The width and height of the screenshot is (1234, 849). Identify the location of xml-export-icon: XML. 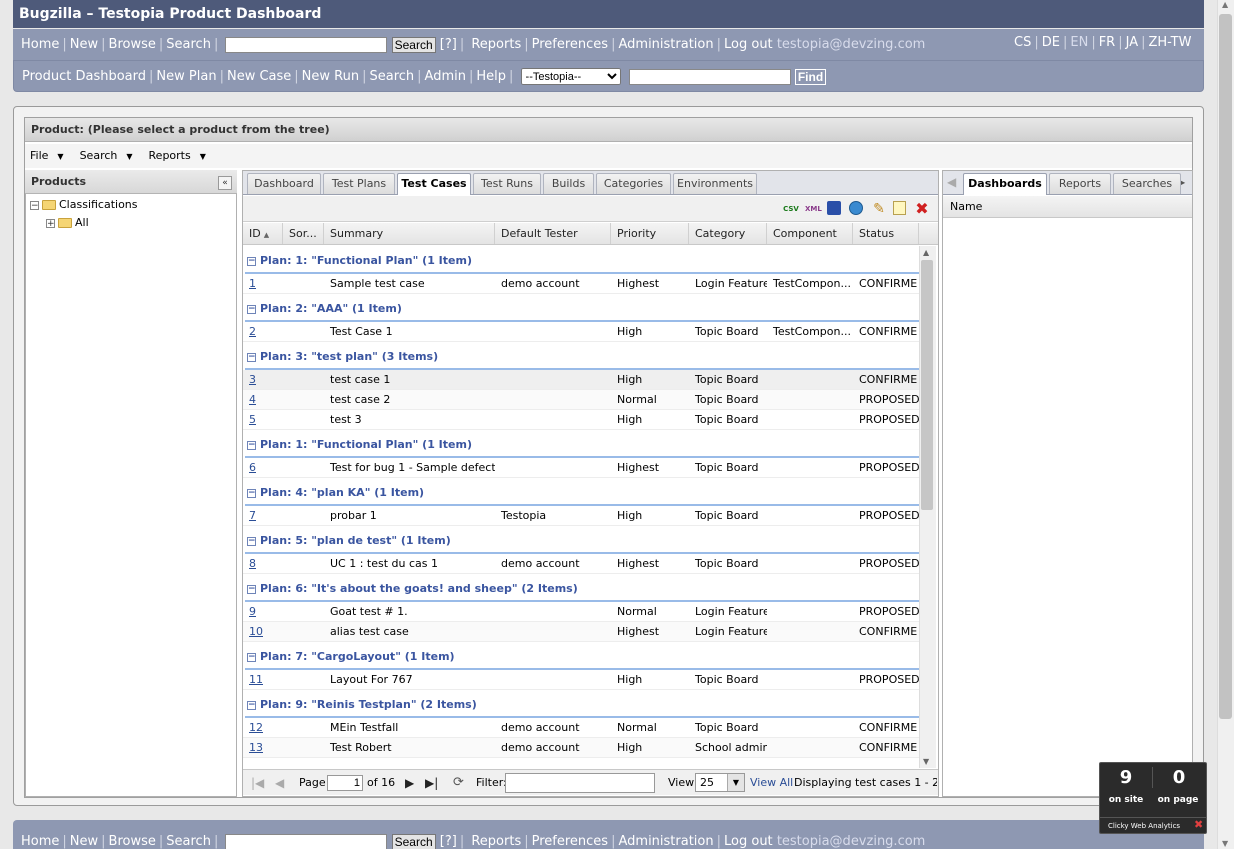
(813, 209).